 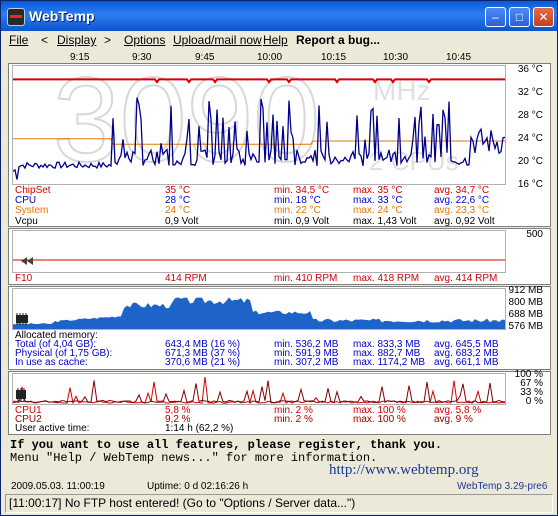 What do you see at coordinates (142, 57) in the screenshot?
I see `time-tick: 9:30` at bounding box center [142, 57].